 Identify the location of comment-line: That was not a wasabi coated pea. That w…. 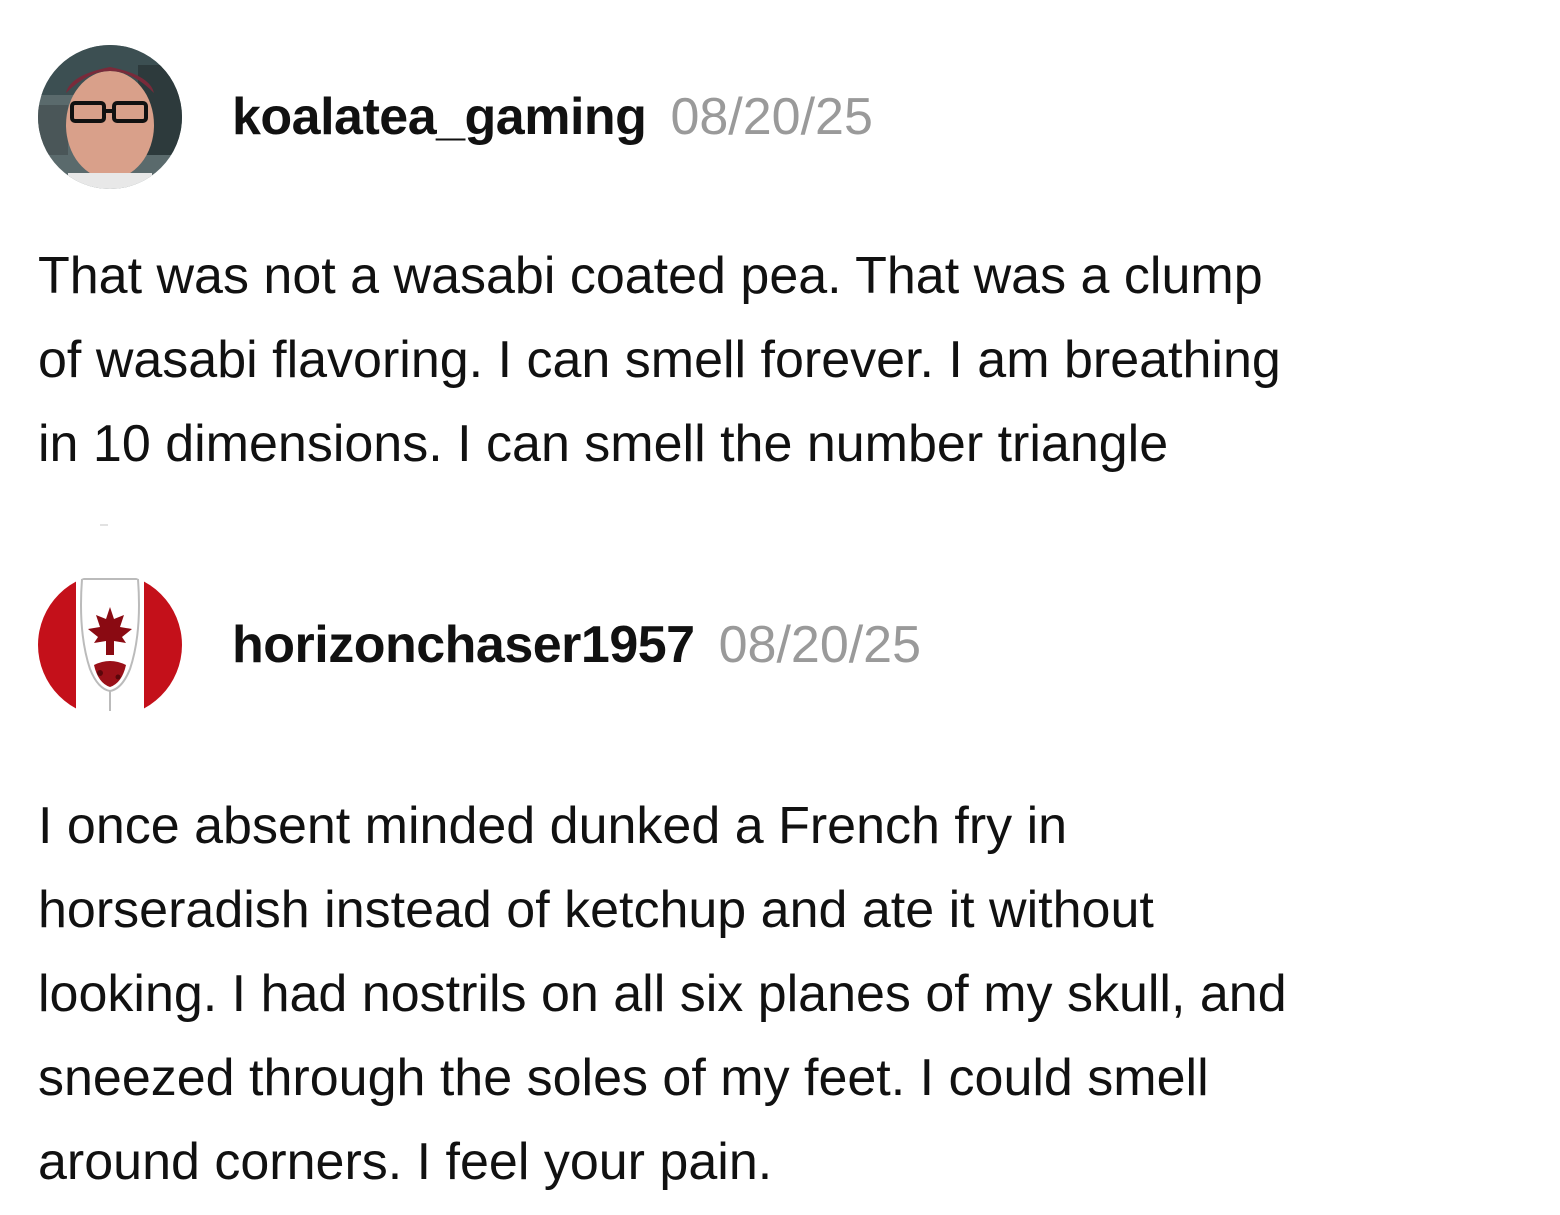
(650, 276).